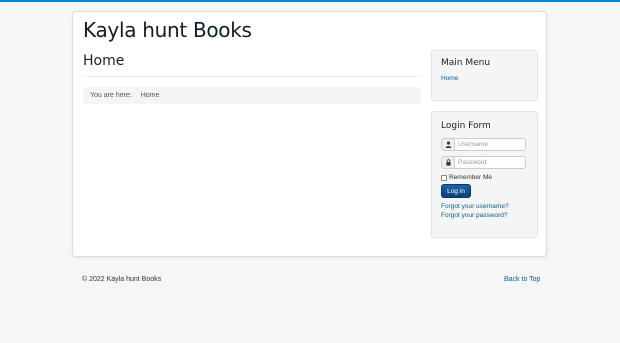 The image size is (620, 343). What do you see at coordinates (474, 215) in the screenshot?
I see `forgot-password-link: Forgot your password?` at bounding box center [474, 215].